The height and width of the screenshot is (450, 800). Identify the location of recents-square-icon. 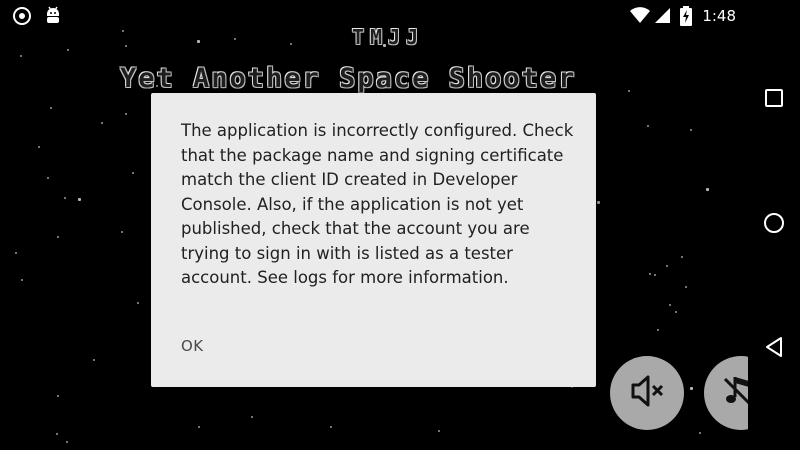
(774, 100).